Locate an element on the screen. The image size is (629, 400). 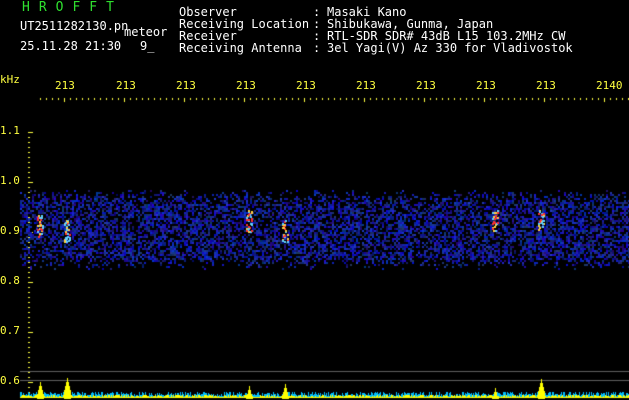
datetime-label: 25.11.28 21:30 is located at coordinates (71, 46).